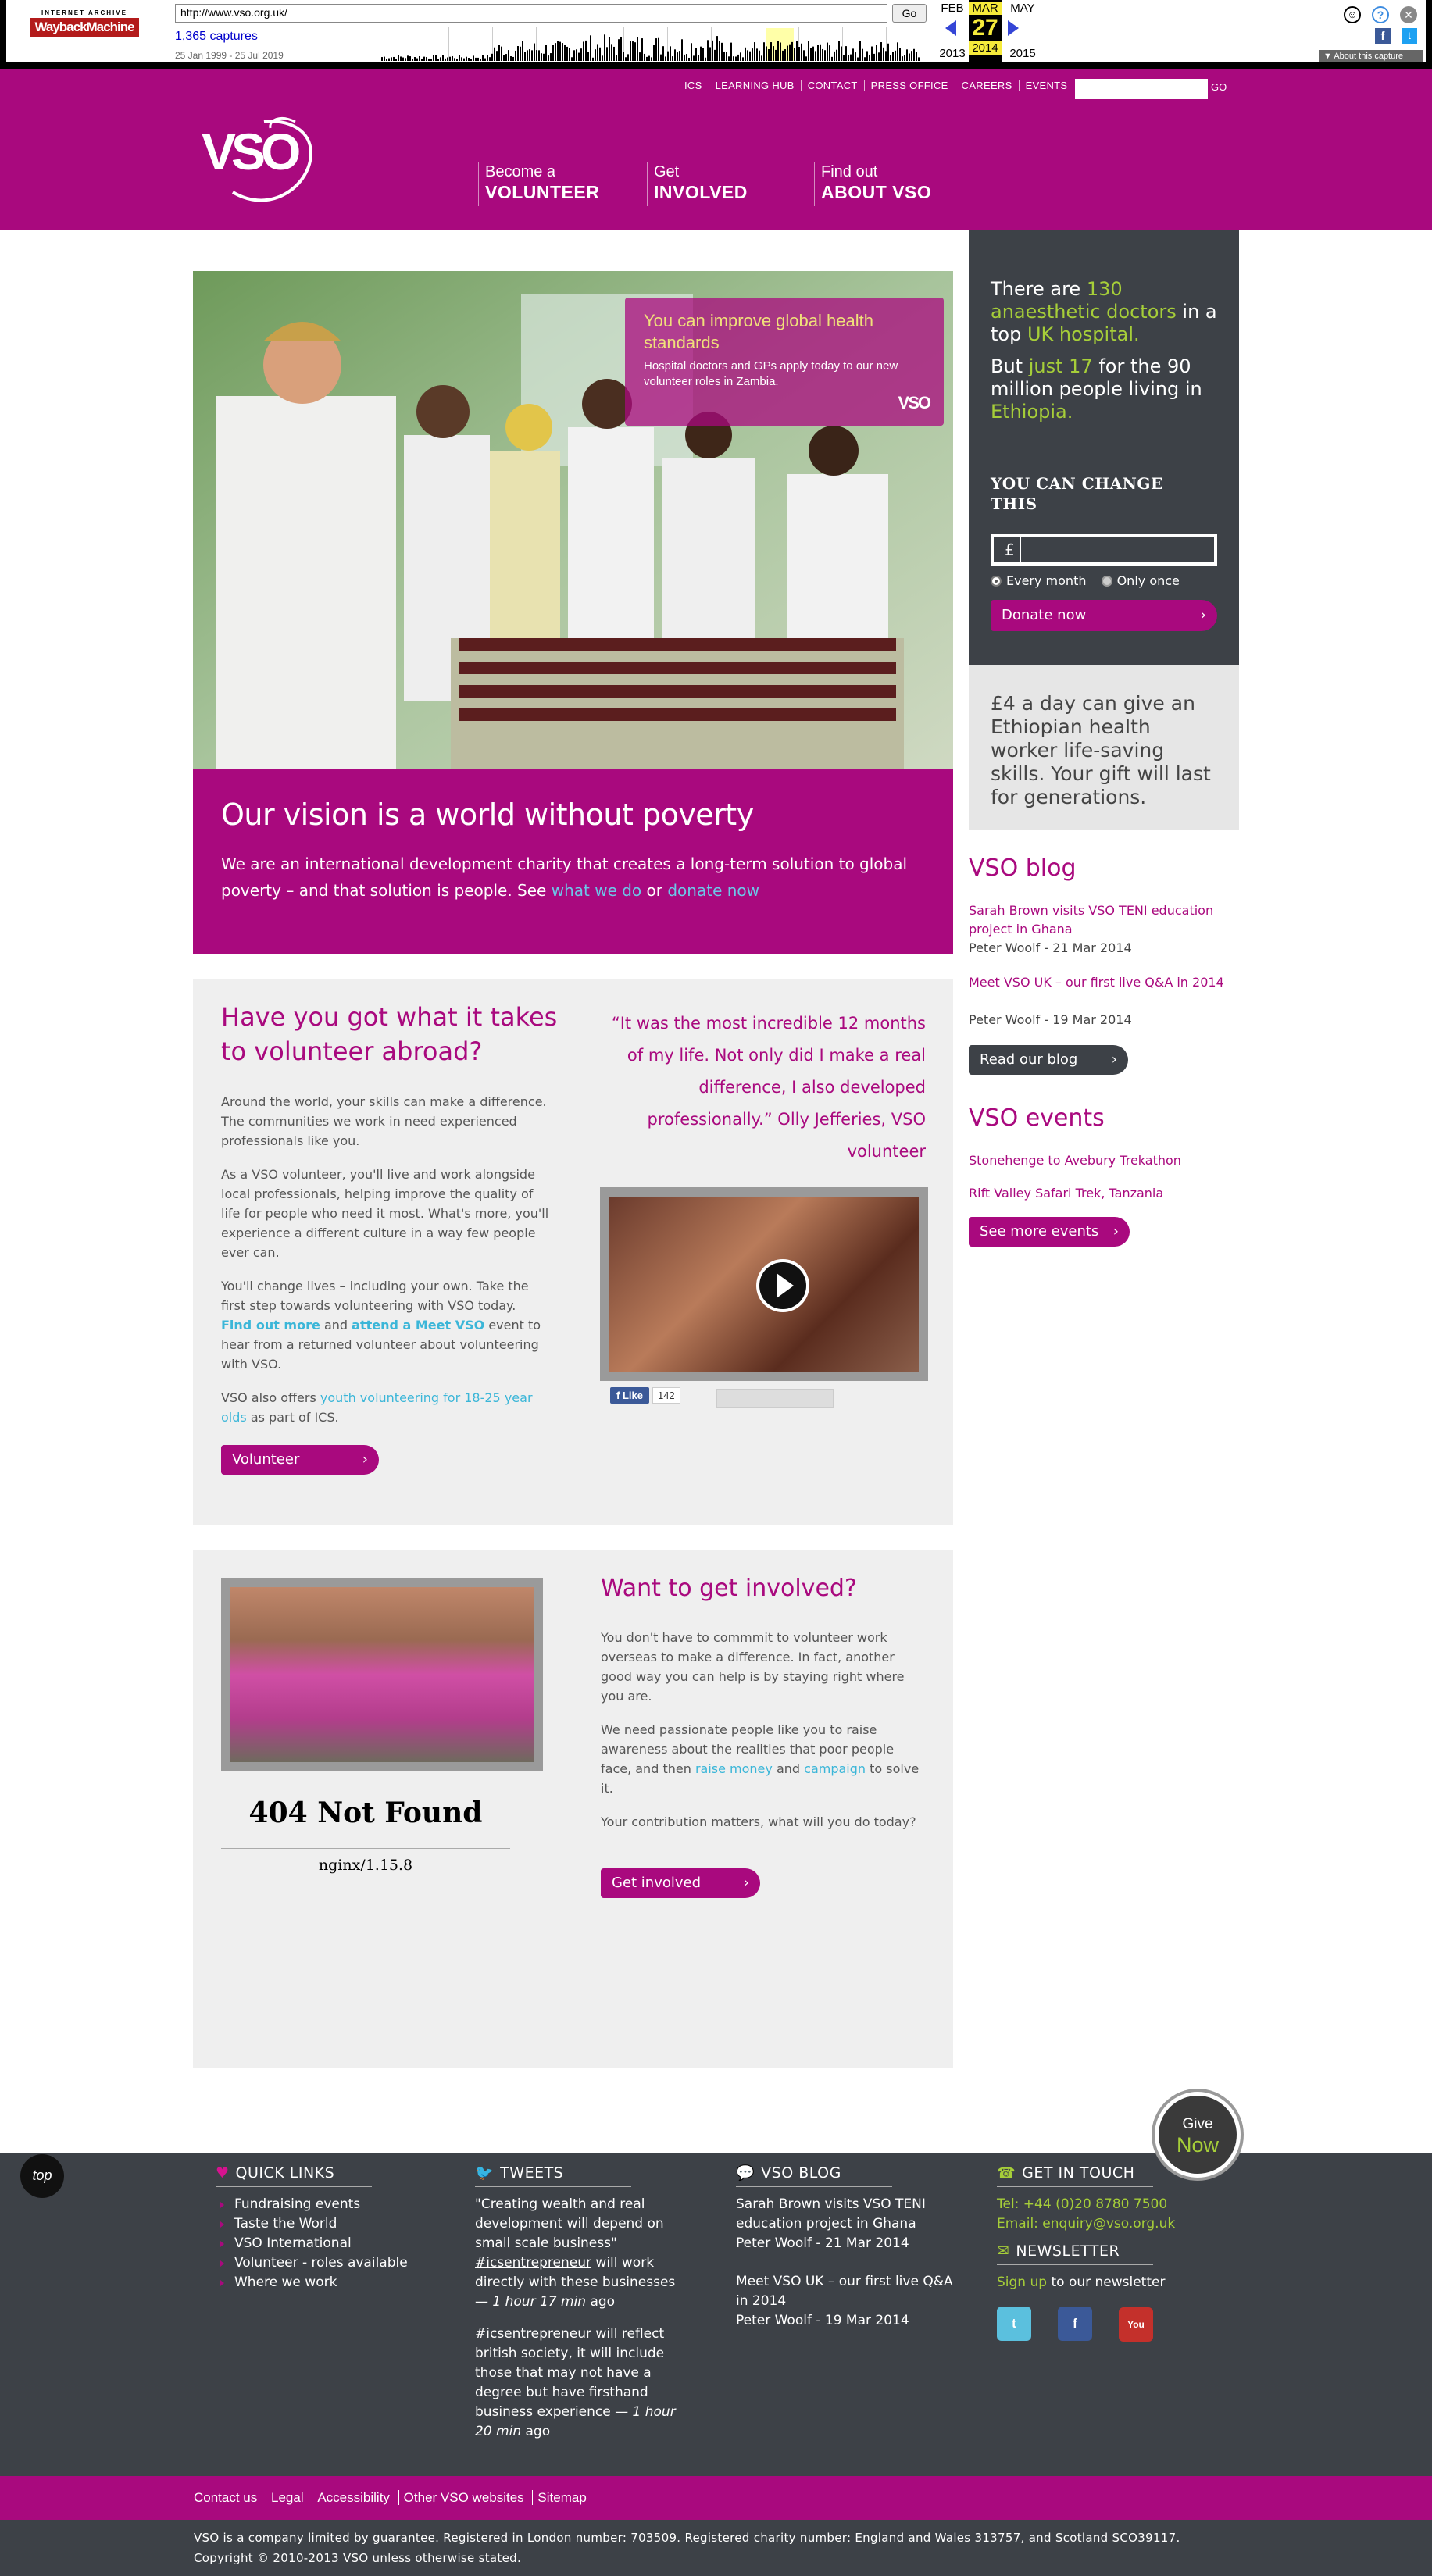  What do you see at coordinates (782, 1285) in the screenshot?
I see `play-icon` at bounding box center [782, 1285].